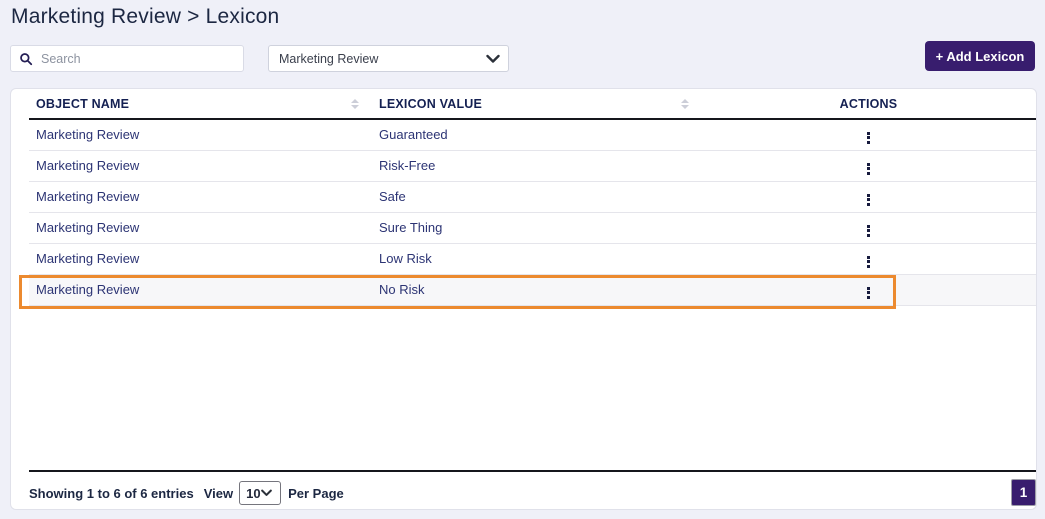  I want to click on column-header-actions: ACTIONS, so click(868, 104).